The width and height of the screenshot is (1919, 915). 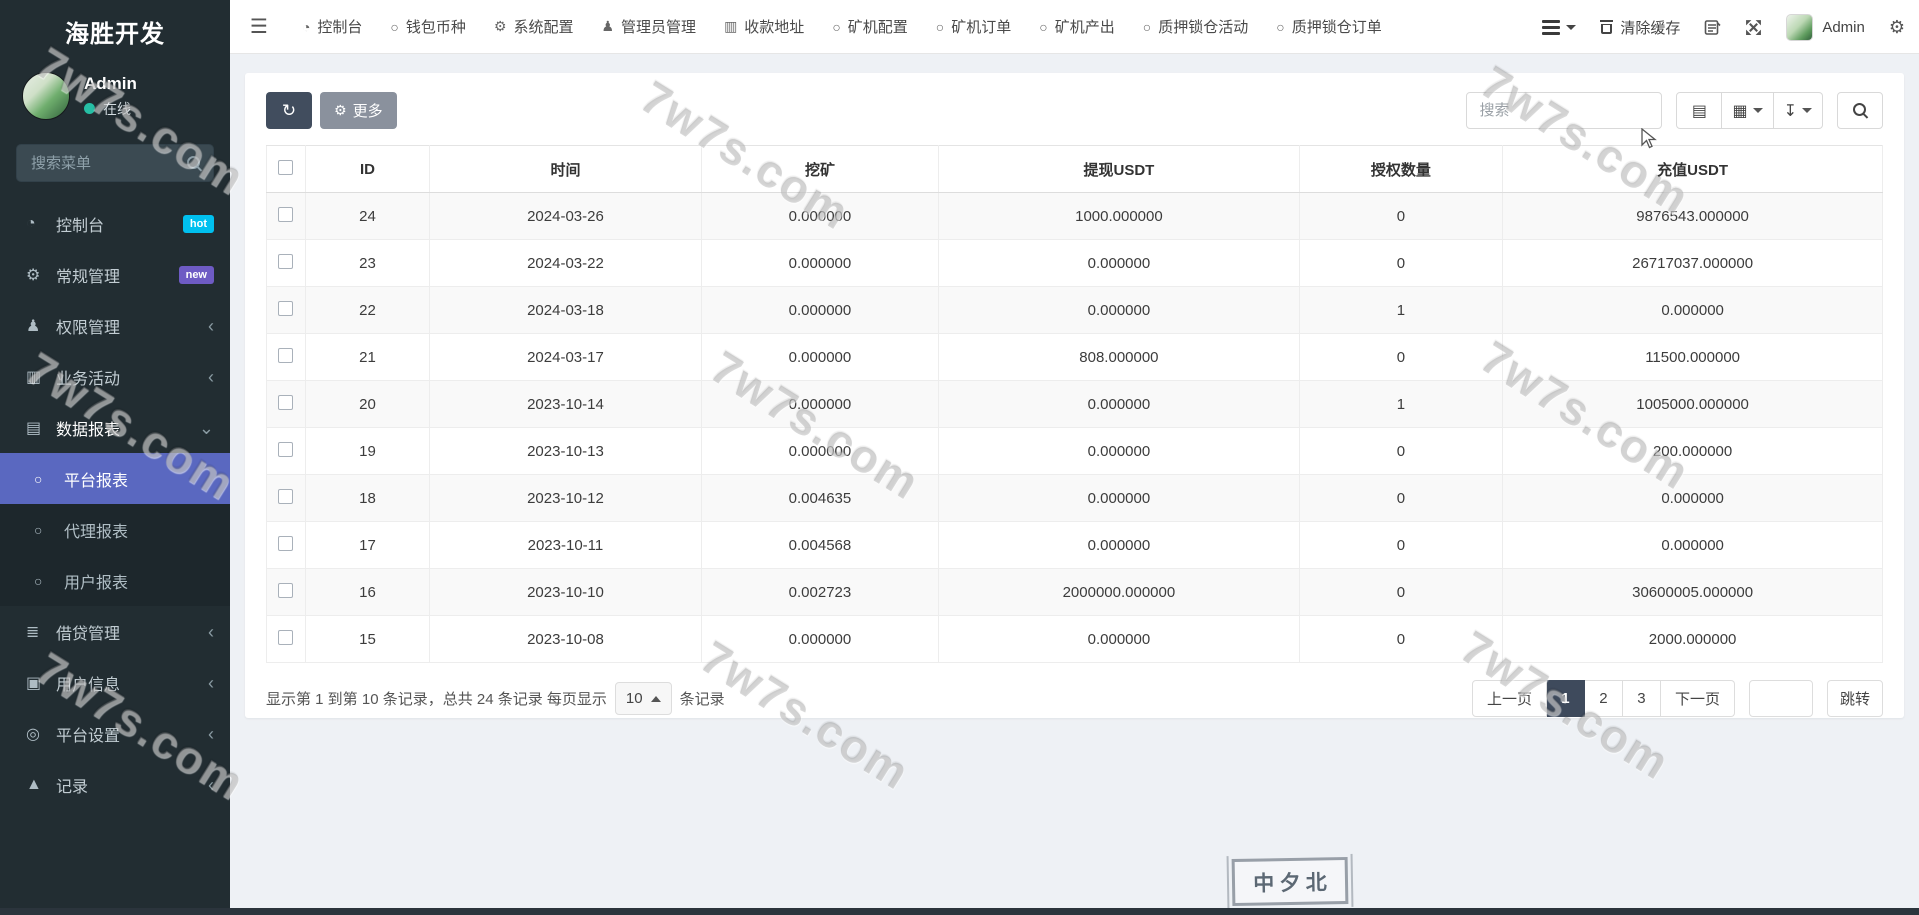 I want to click on table-cell: 16, so click(x=367, y=592).